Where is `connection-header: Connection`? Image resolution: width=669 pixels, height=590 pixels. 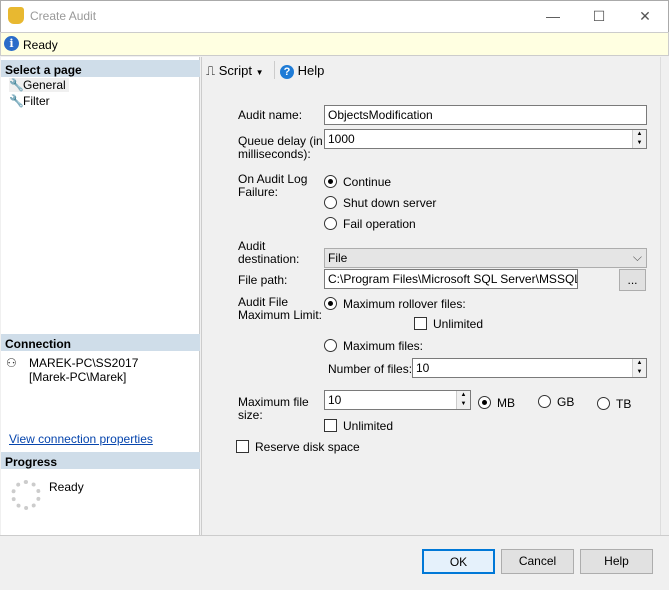
connection-header: Connection is located at coordinates (100, 342).